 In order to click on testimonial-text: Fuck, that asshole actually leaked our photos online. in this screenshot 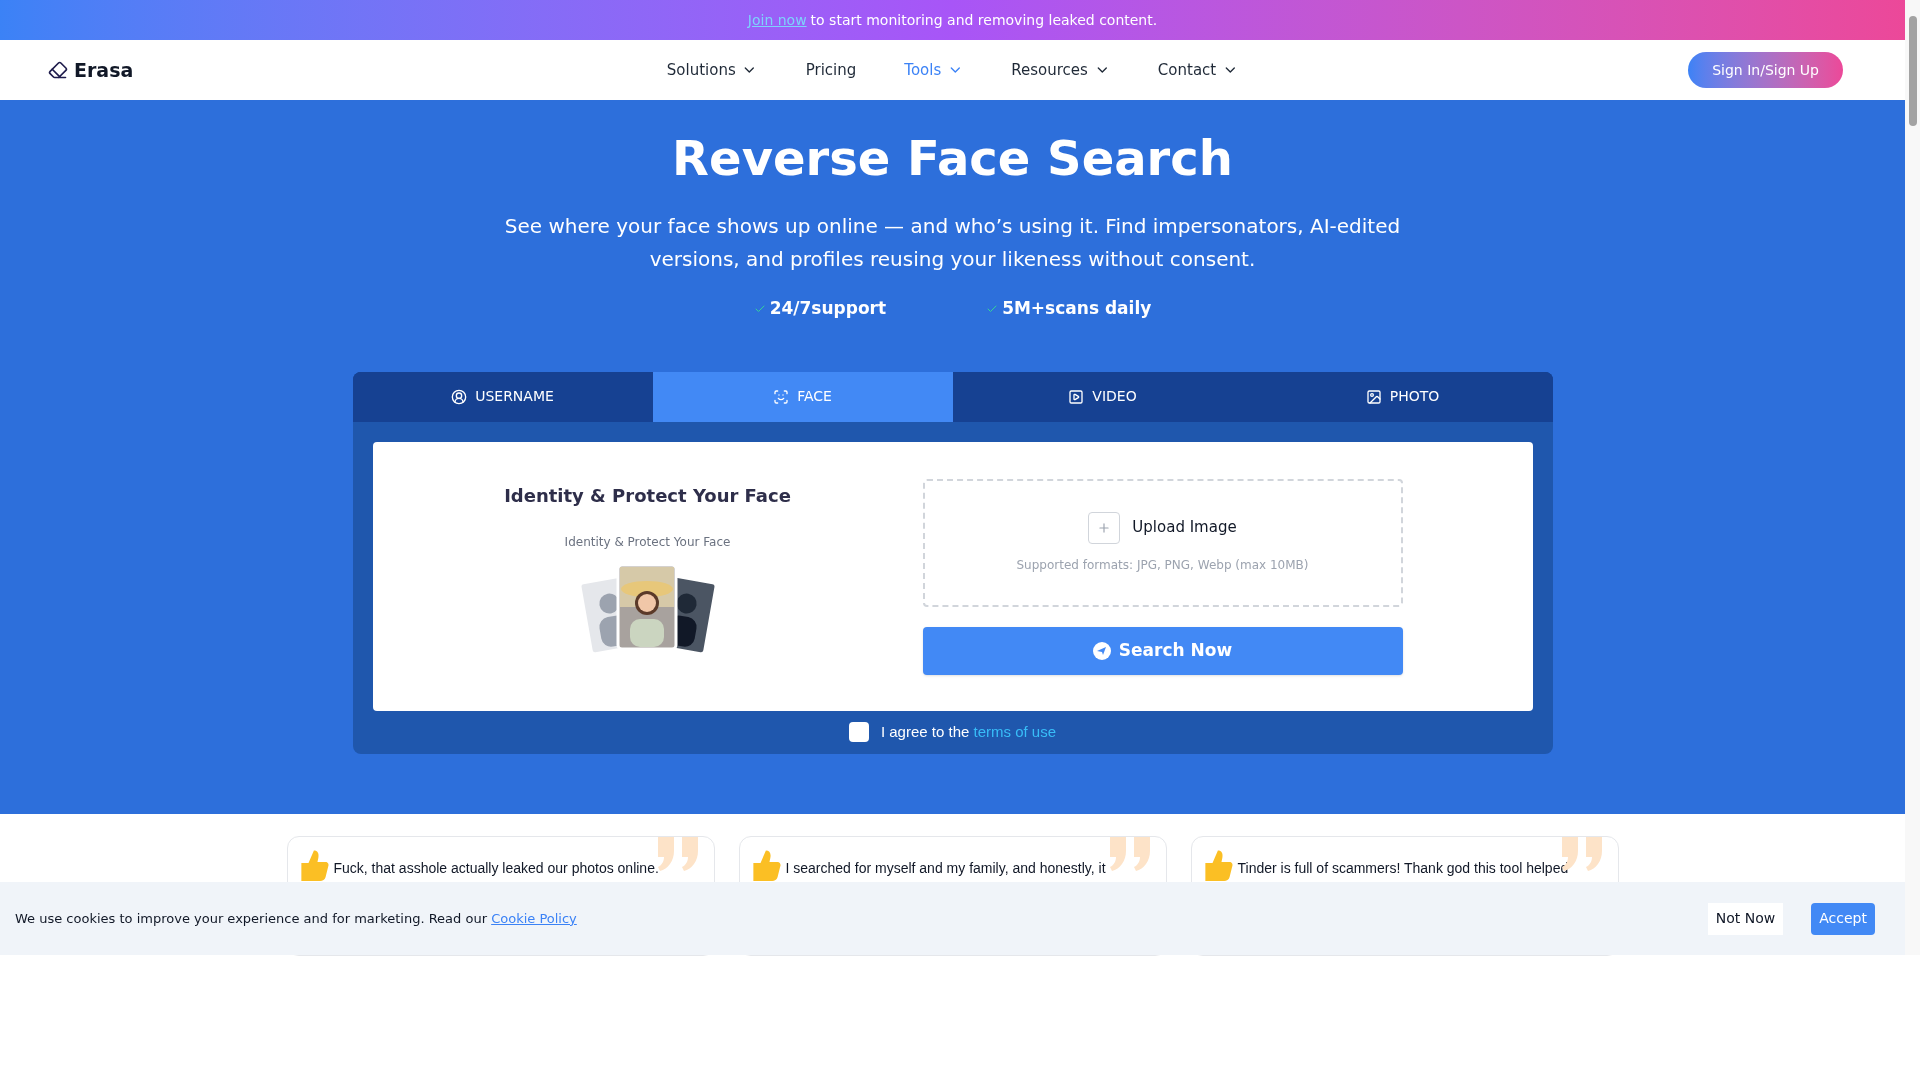, I will do `click(496, 868)`.